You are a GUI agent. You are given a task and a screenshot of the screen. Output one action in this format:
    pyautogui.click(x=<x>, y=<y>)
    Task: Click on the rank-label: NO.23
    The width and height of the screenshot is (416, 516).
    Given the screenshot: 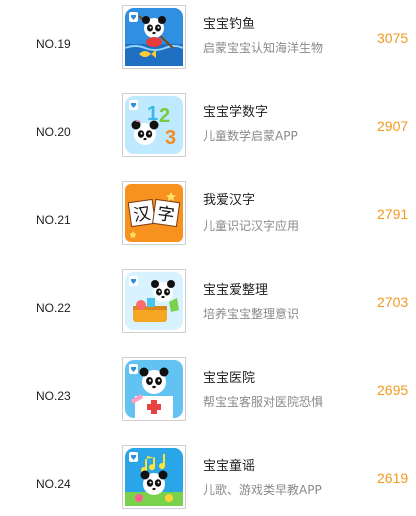 What is the action you would take?
    pyautogui.click(x=53, y=396)
    